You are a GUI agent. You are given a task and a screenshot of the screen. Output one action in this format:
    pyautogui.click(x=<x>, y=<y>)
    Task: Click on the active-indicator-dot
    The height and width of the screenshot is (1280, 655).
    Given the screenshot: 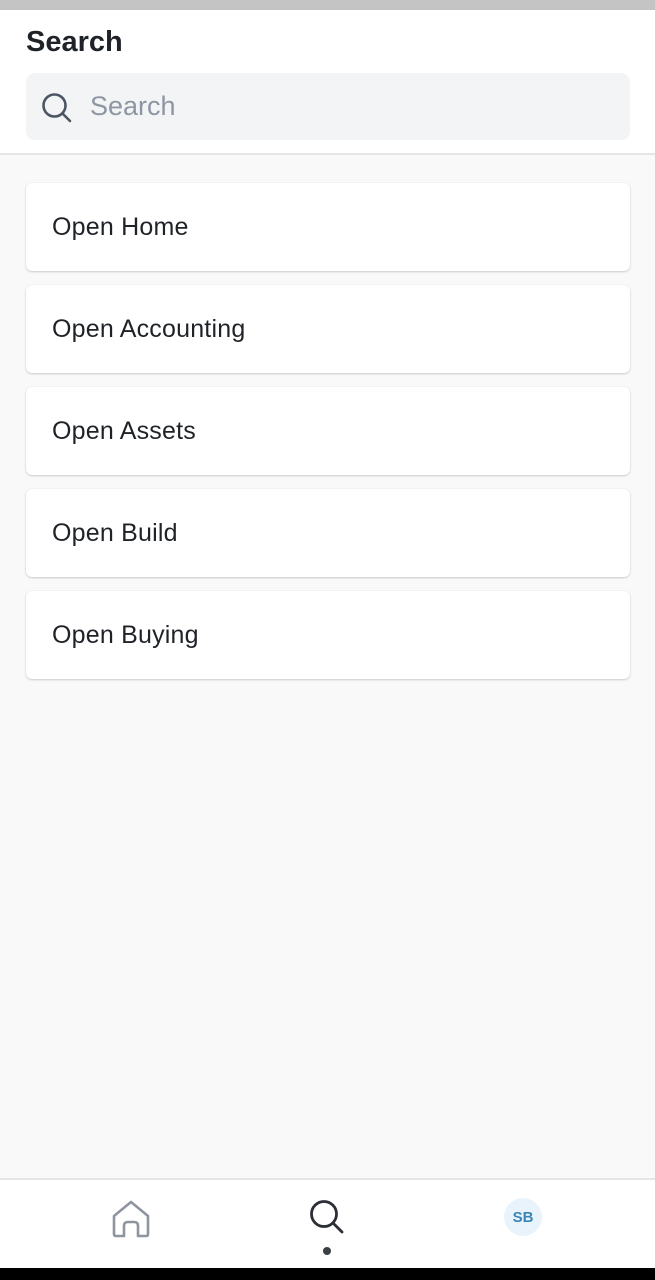 What is the action you would take?
    pyautogui.click(x=327, y=1251)
    